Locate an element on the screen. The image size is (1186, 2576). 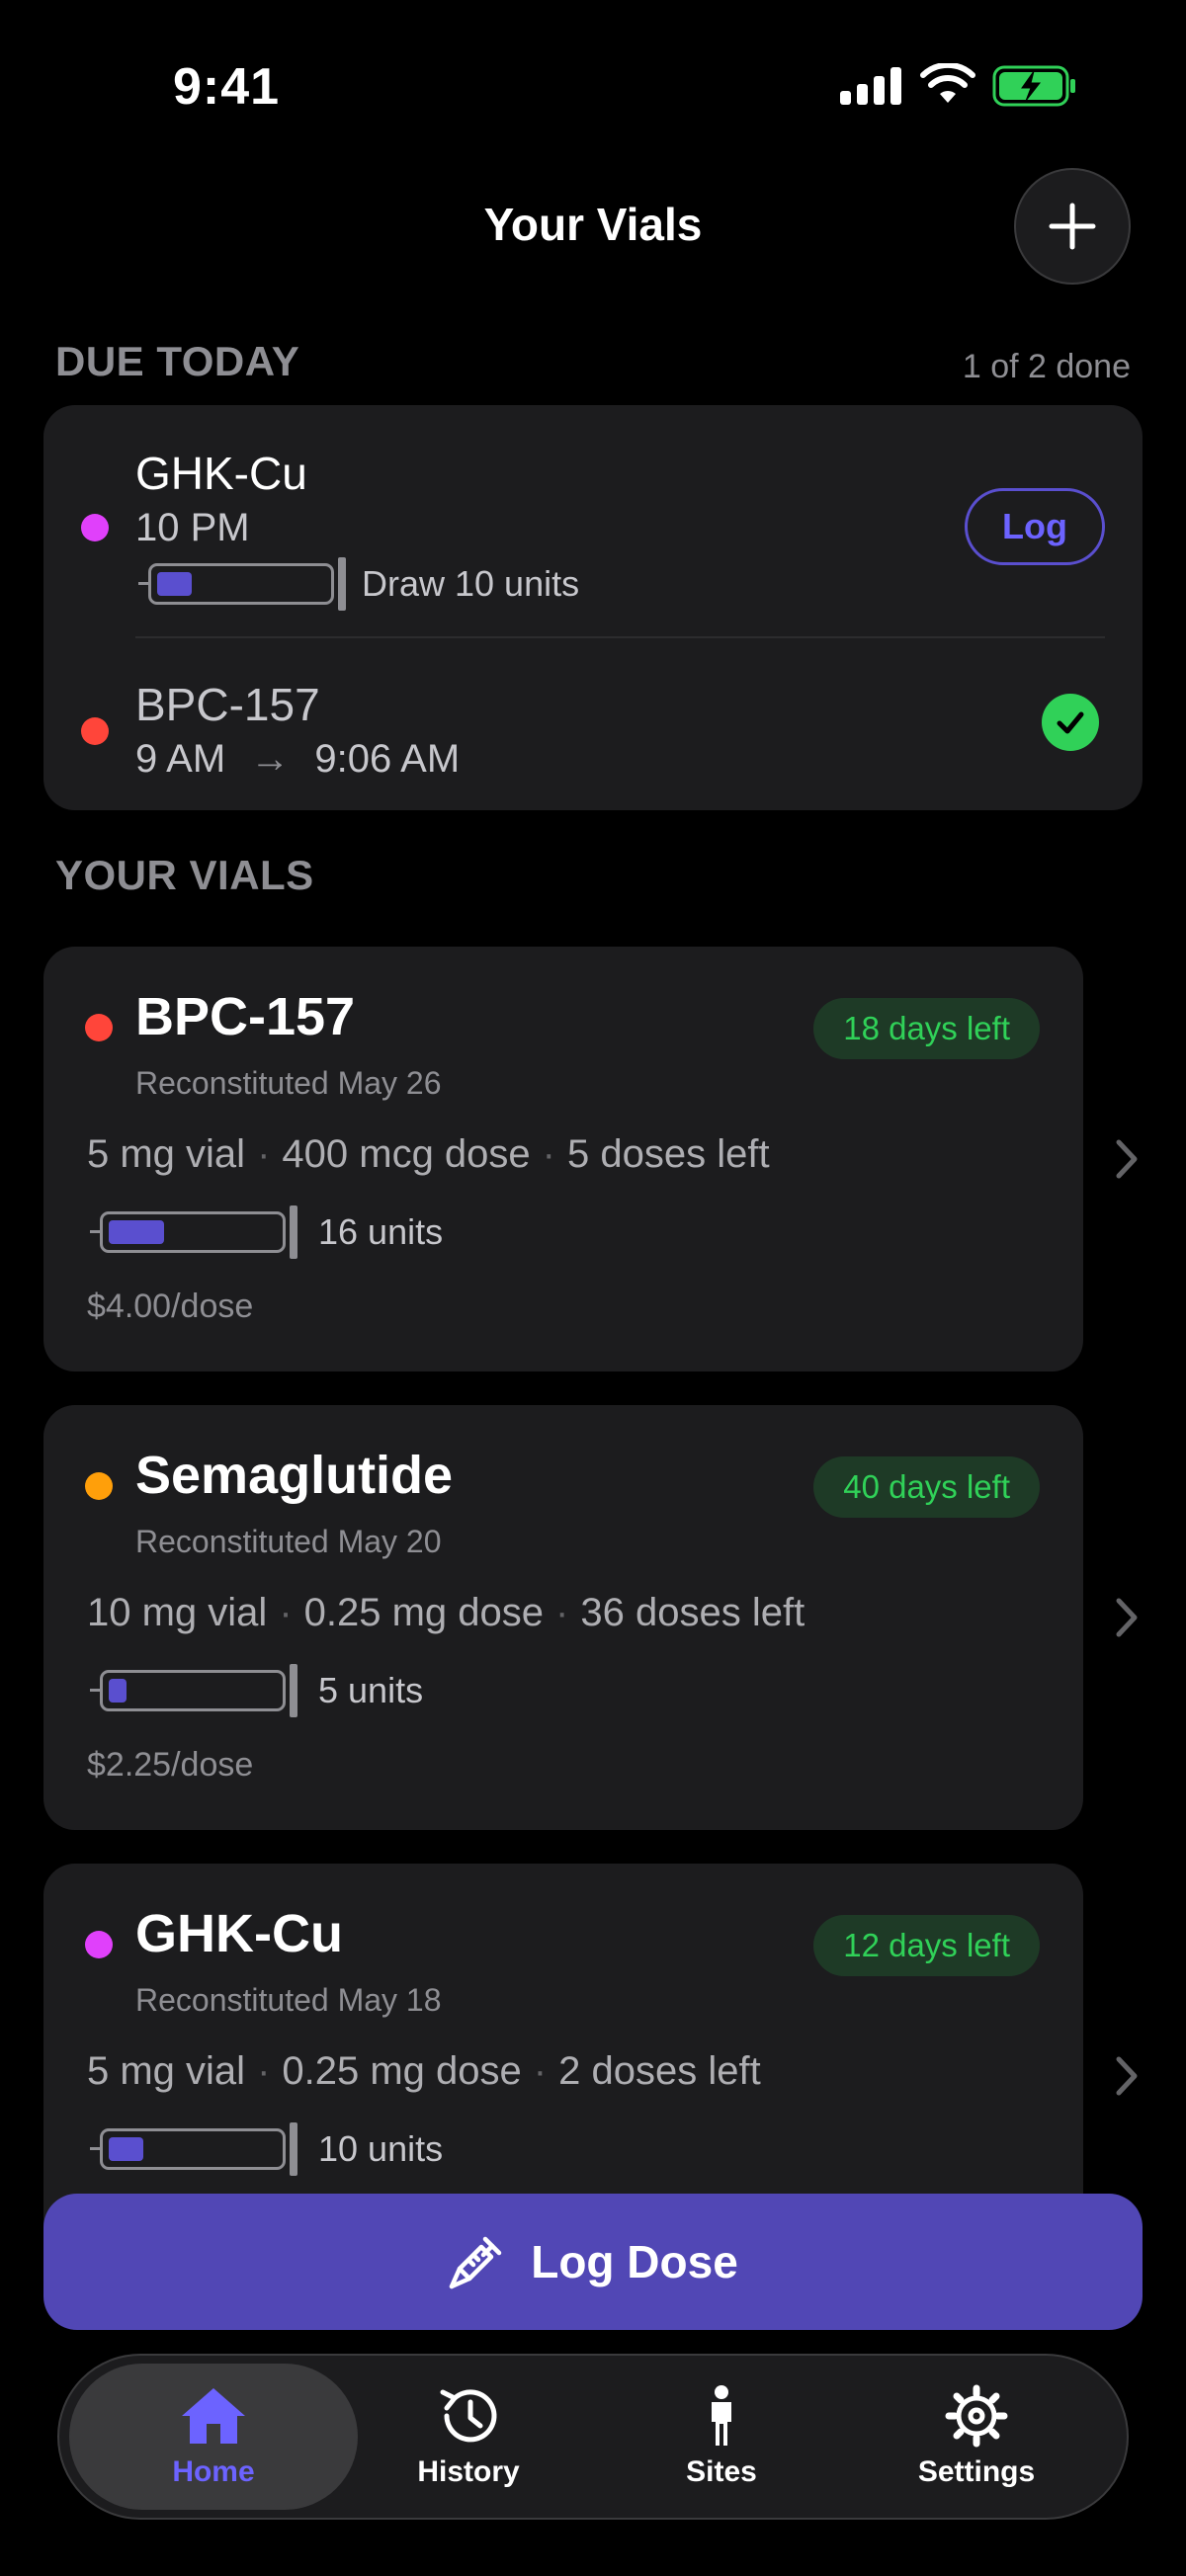
log-dose-label: Log Dose is located at coordinates (634, 2261).